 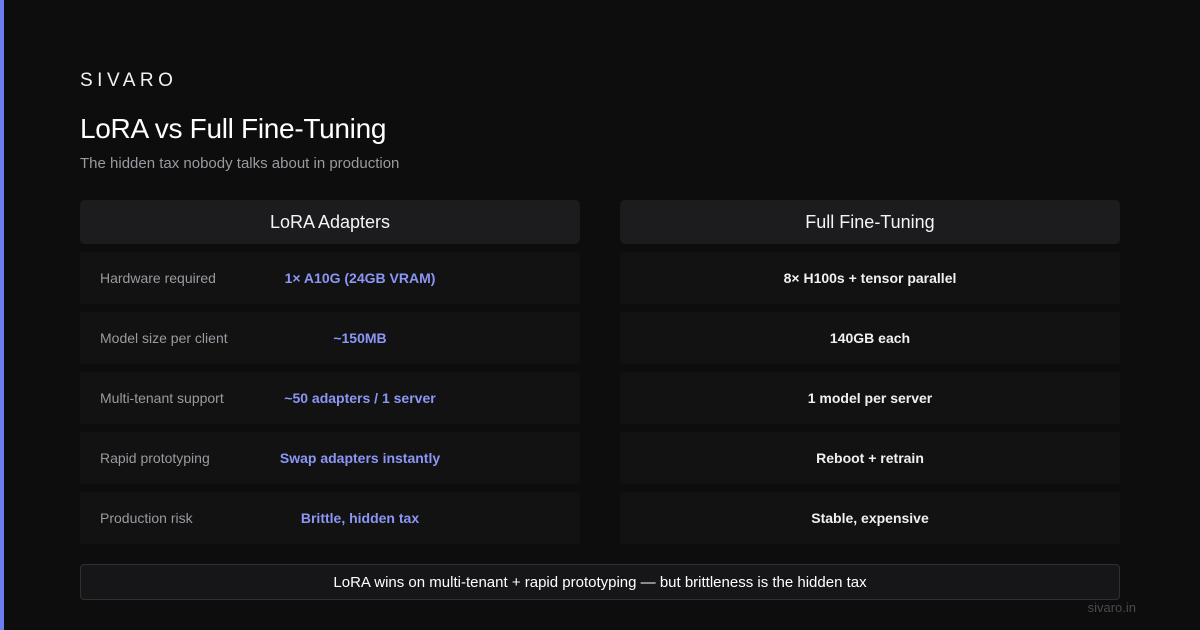 I want to click on full-value: 140GB each, so click(x=870, y=338).